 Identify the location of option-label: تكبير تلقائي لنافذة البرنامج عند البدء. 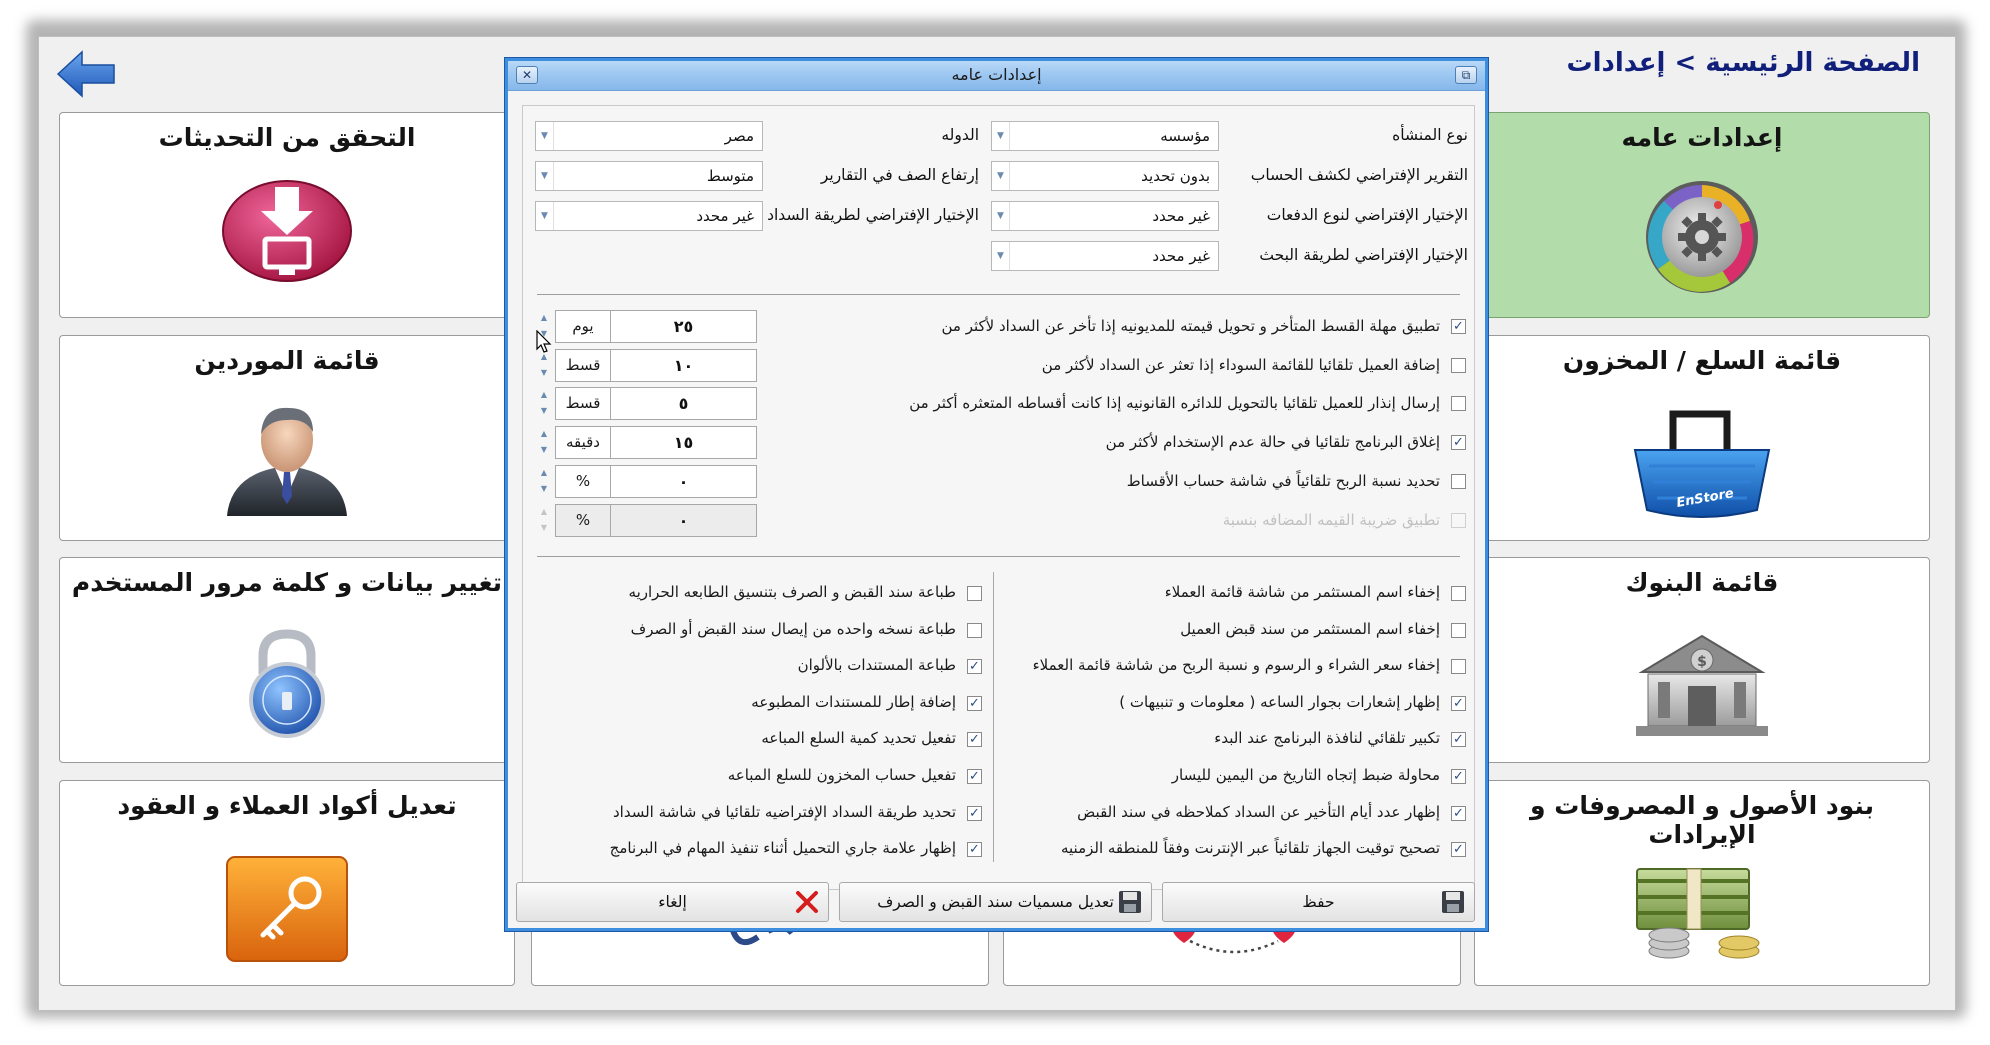
(1327, 738).